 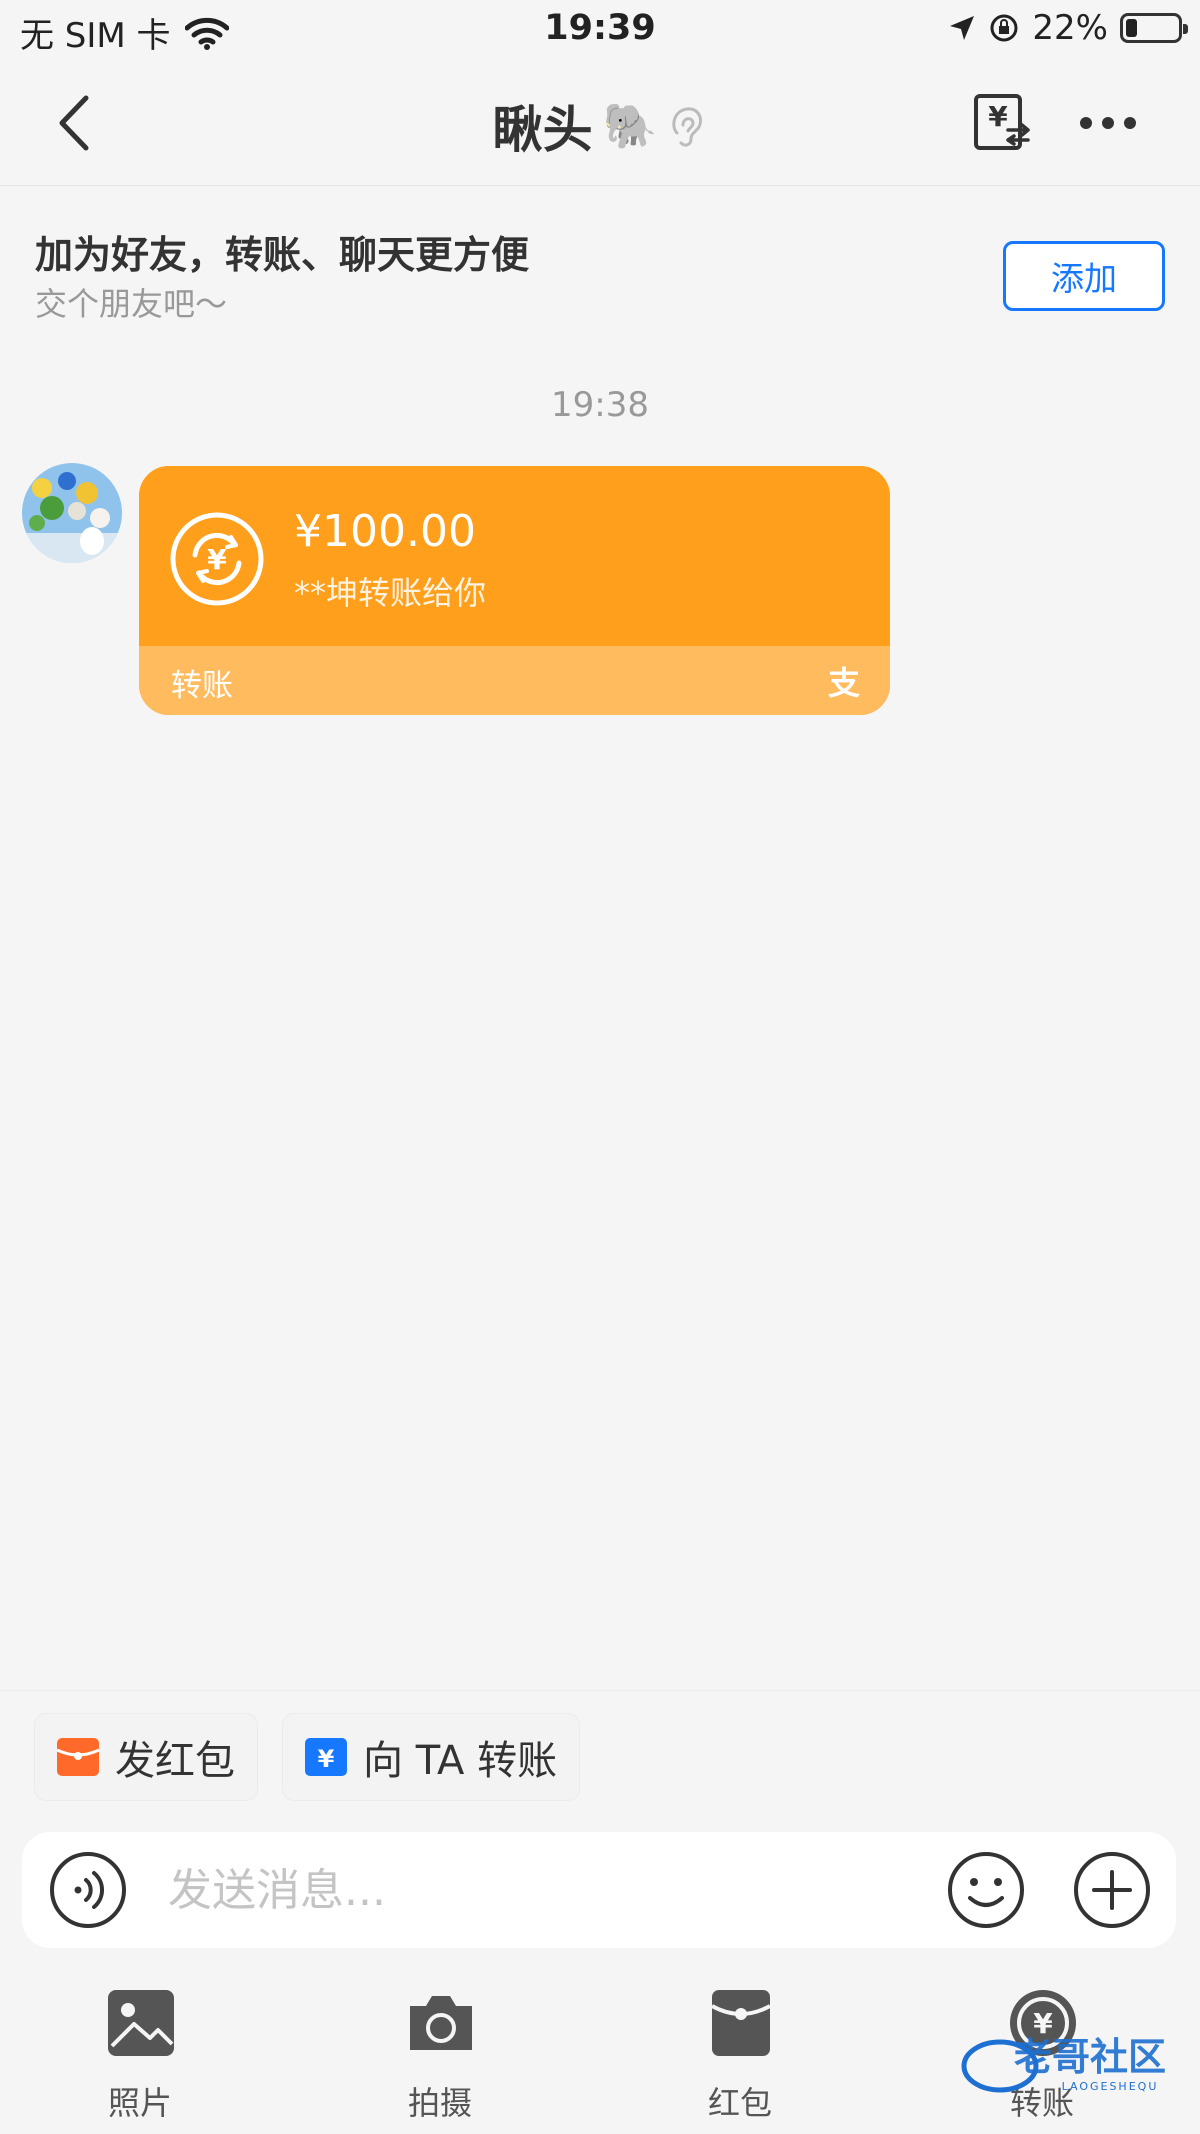 What do you see at coordinates (1108, 123) in the screenshot?
I see `more-menu-icon` at bounding box center [1108, 123].